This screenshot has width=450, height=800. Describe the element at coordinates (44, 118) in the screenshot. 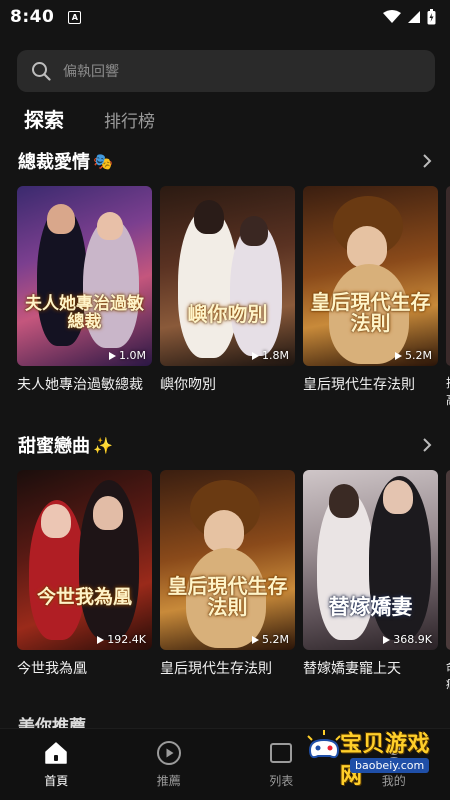

I see `tab-explore: 探索` at that location.